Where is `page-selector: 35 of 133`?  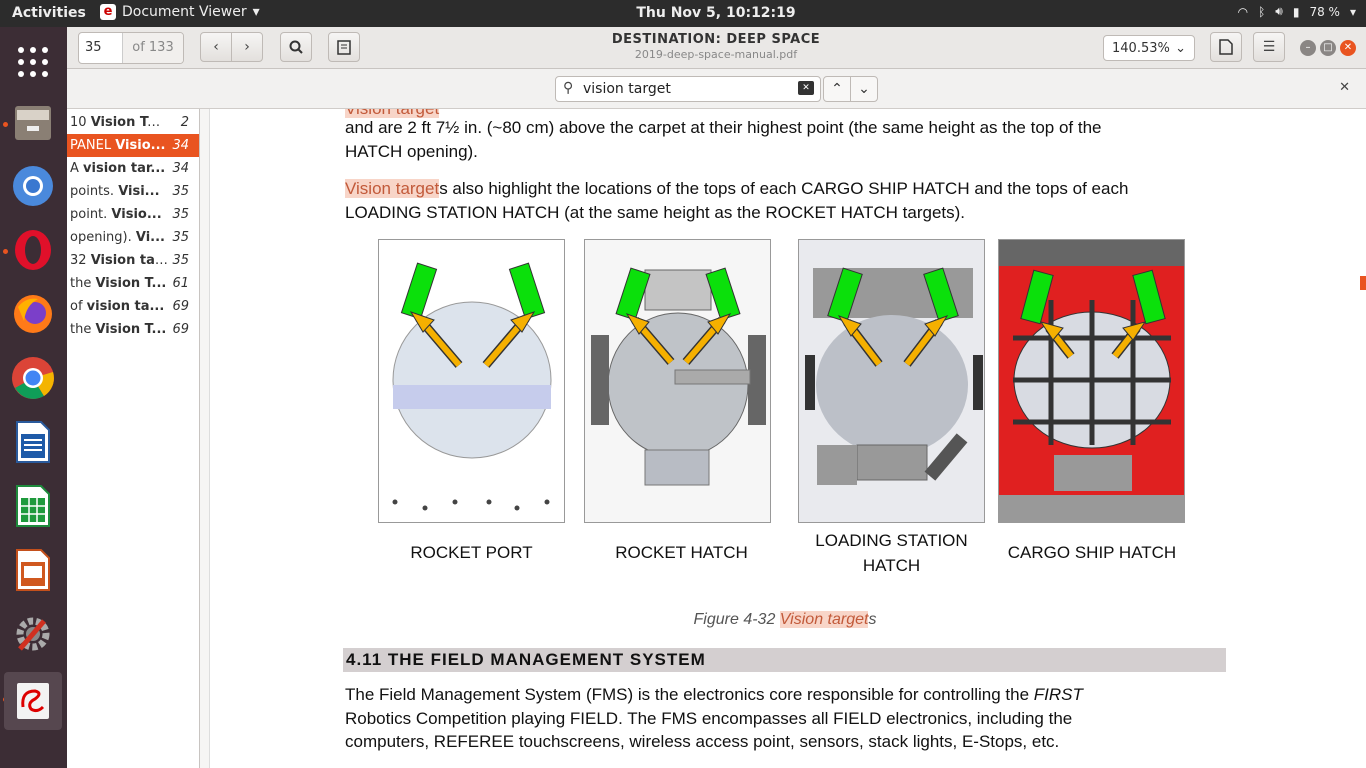 page-selector: 35 of 133 is located at coordinates (131, 48).